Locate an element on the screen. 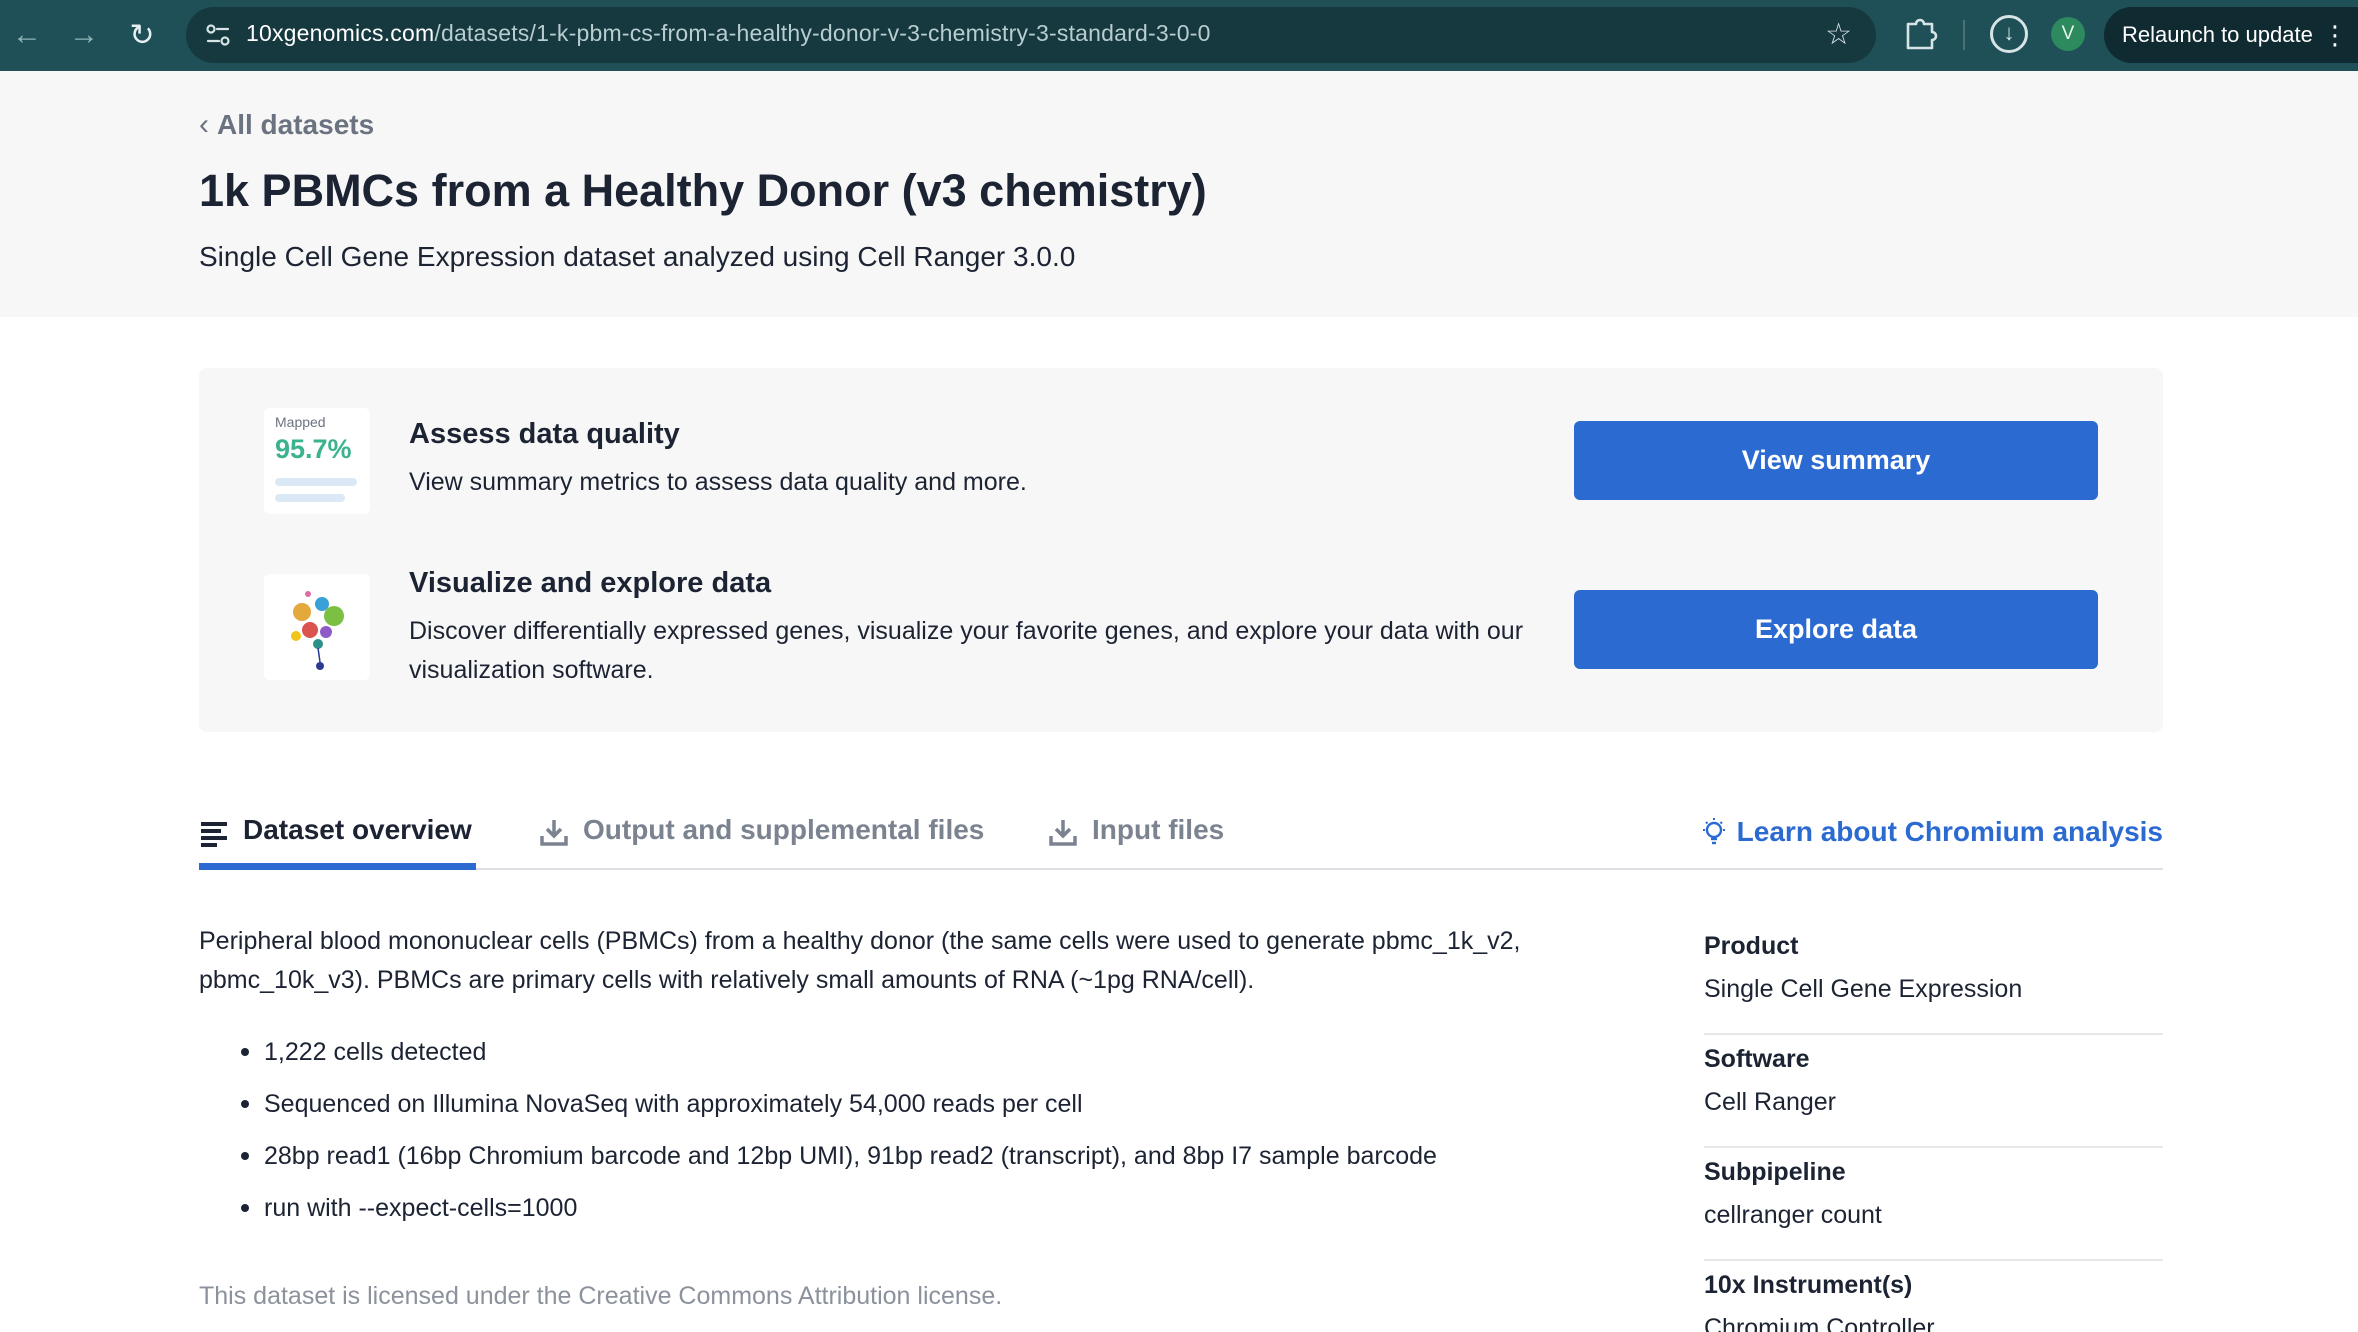 The height and width of the screenshot is (1332, 2358). metadata-product: Product Single Cell Gene Expression is located at coordinates (1933, 978).